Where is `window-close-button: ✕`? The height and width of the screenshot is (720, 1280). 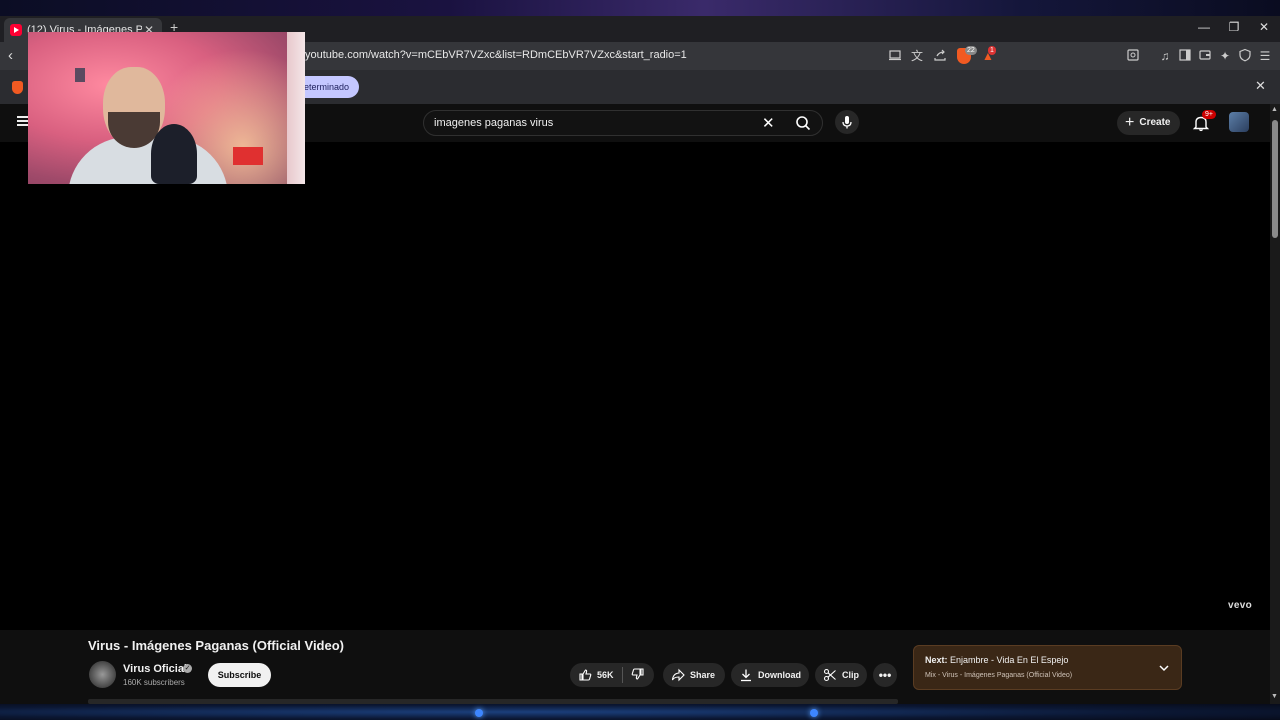 window-close-button: ✕ is located at coordinates (1264, 27).